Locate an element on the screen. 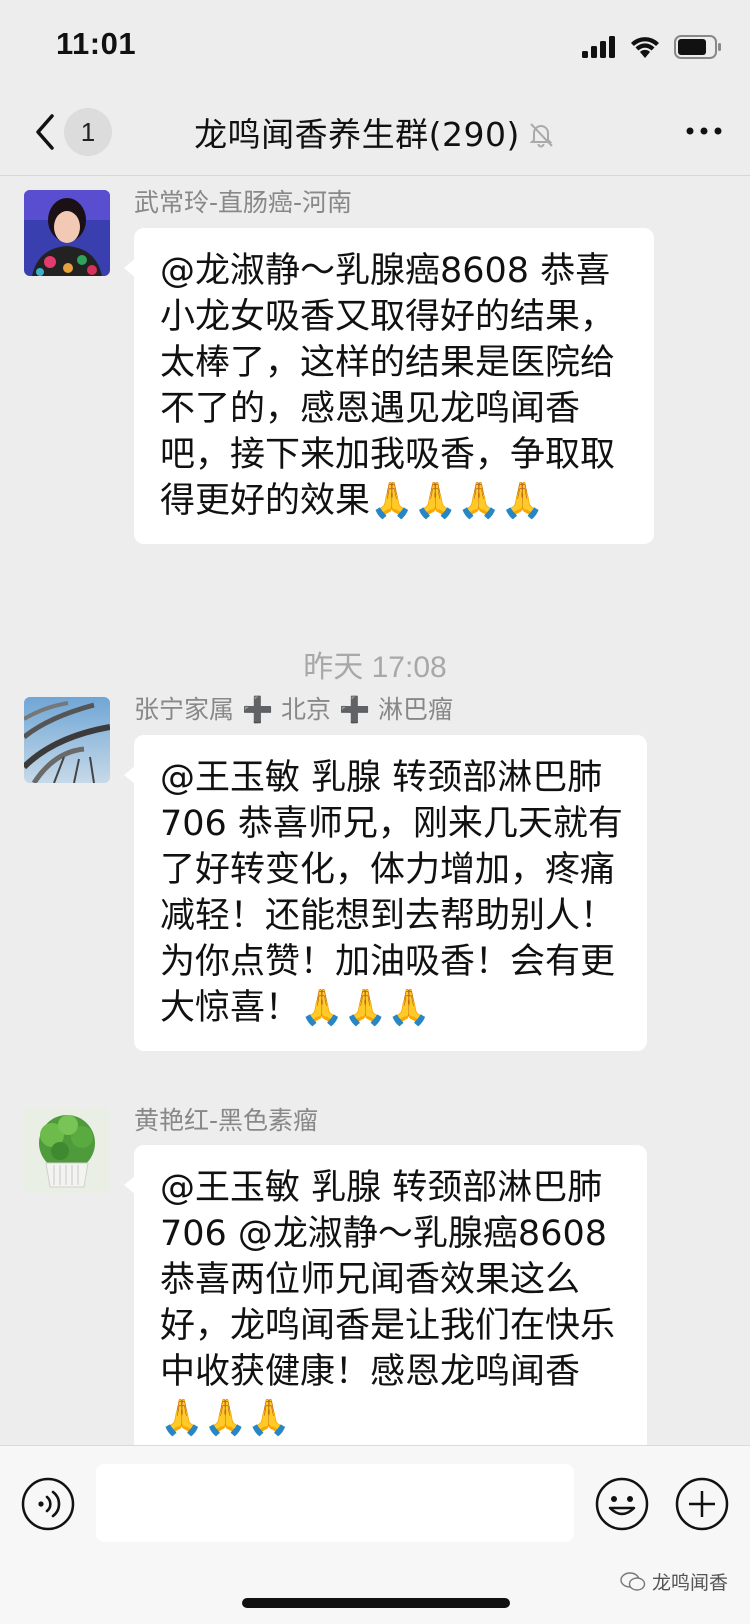 The width and height of the screenshot is (750, 1624). sender-name: 武常玲-直肠癌-河南 is located at coordinates (243, 202).